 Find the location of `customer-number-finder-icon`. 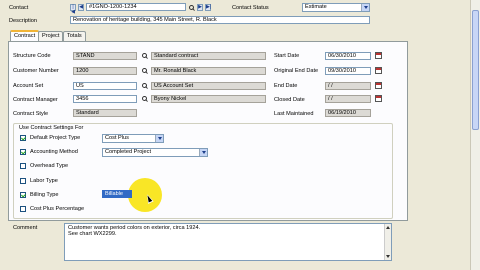

customer-number-finder-icon is located at coordinates (145, 71).